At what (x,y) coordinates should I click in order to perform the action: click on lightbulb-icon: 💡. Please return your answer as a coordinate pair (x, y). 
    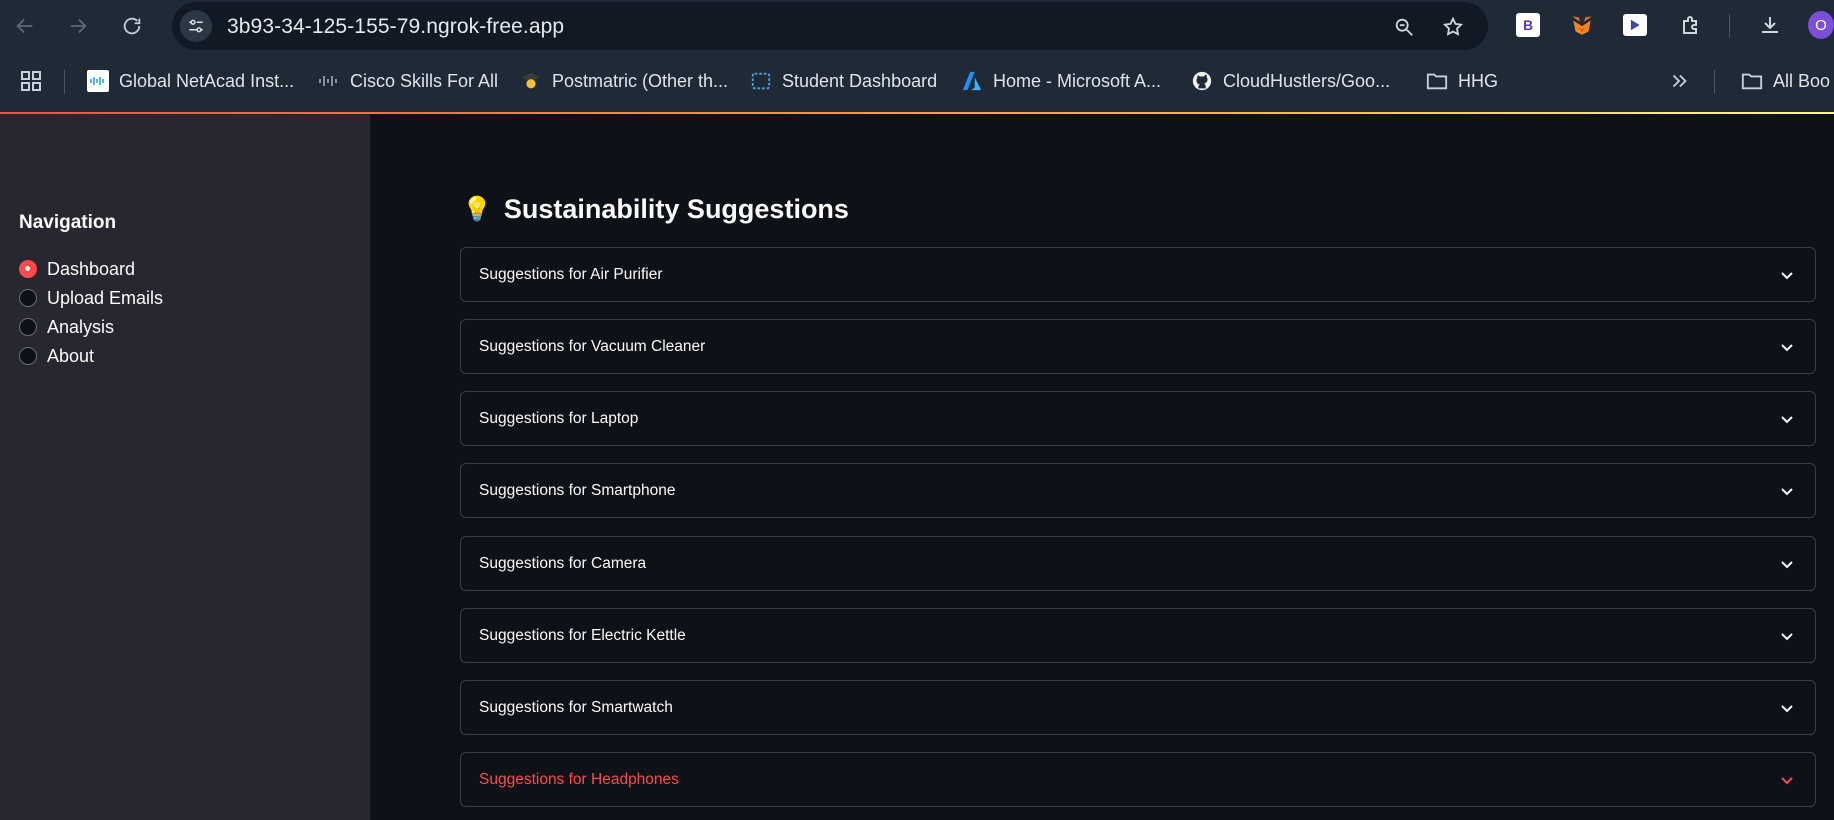
    Looking at the image, I should click on (477, 209).